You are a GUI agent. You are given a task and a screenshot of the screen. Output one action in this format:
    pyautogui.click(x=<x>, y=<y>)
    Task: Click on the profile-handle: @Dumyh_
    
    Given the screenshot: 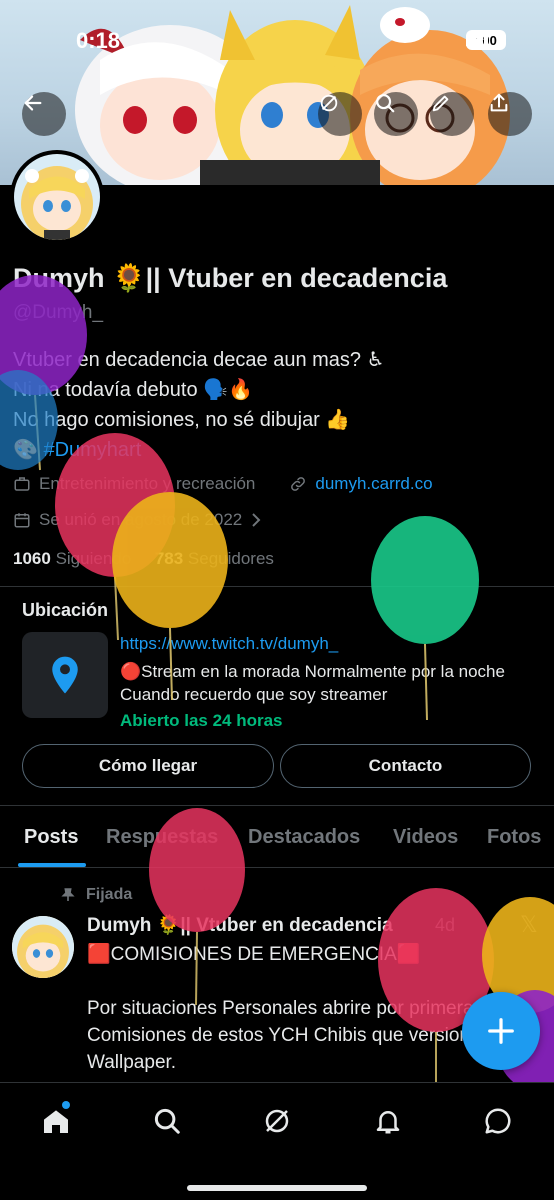 What is the action you would take?
    pyautogui.click(x=58, y=312)
    